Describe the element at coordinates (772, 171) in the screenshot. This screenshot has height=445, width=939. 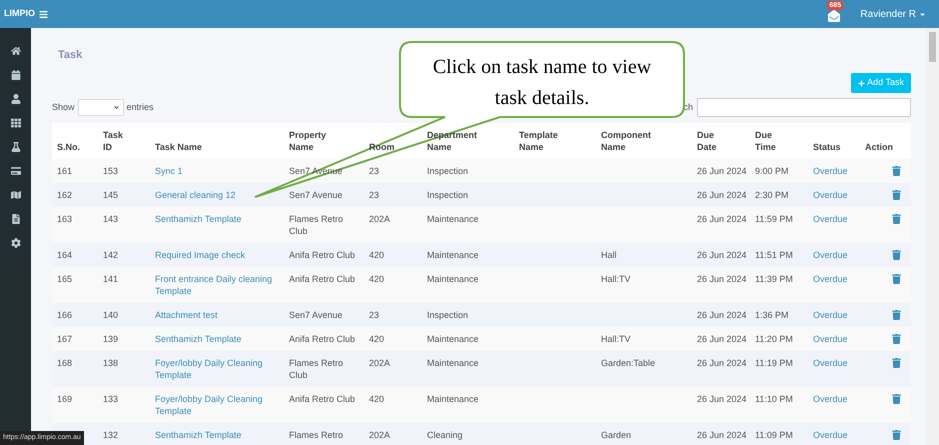
I see `table-cell: 9:00 PM` at that location.